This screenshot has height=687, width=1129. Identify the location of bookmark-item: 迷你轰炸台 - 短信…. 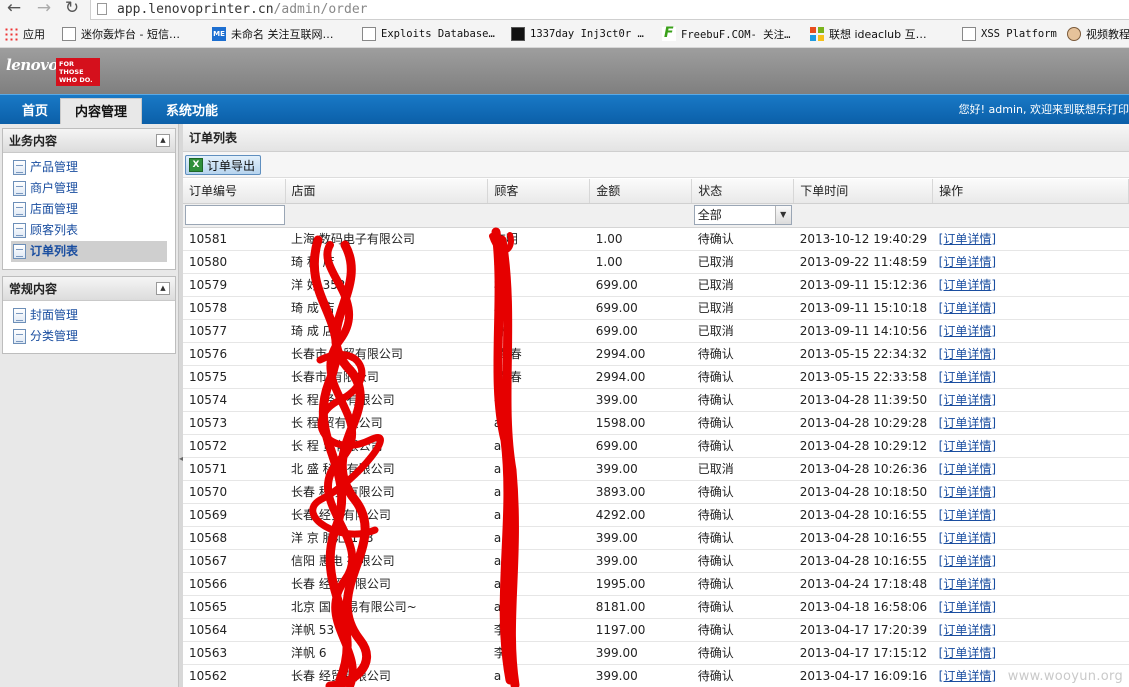
(121, 34).